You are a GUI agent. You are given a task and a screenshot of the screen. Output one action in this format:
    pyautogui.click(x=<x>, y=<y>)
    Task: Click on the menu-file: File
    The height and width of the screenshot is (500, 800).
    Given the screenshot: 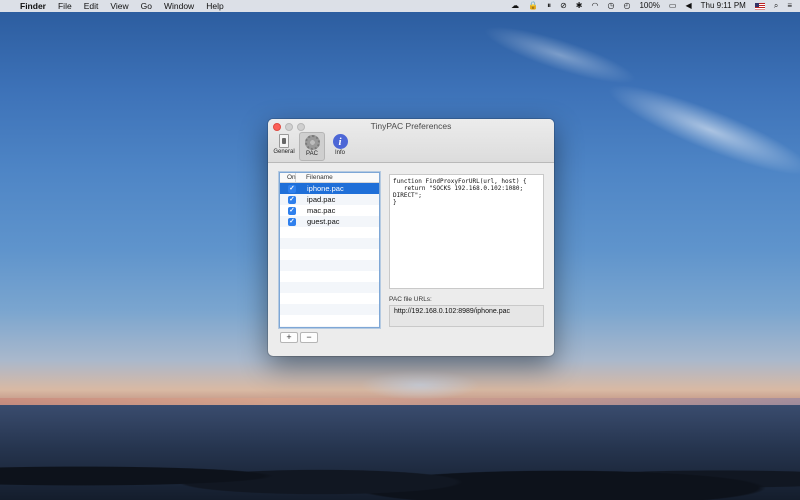 What is the action you would take?
    pyautogui.click(x=65, y=6)
    